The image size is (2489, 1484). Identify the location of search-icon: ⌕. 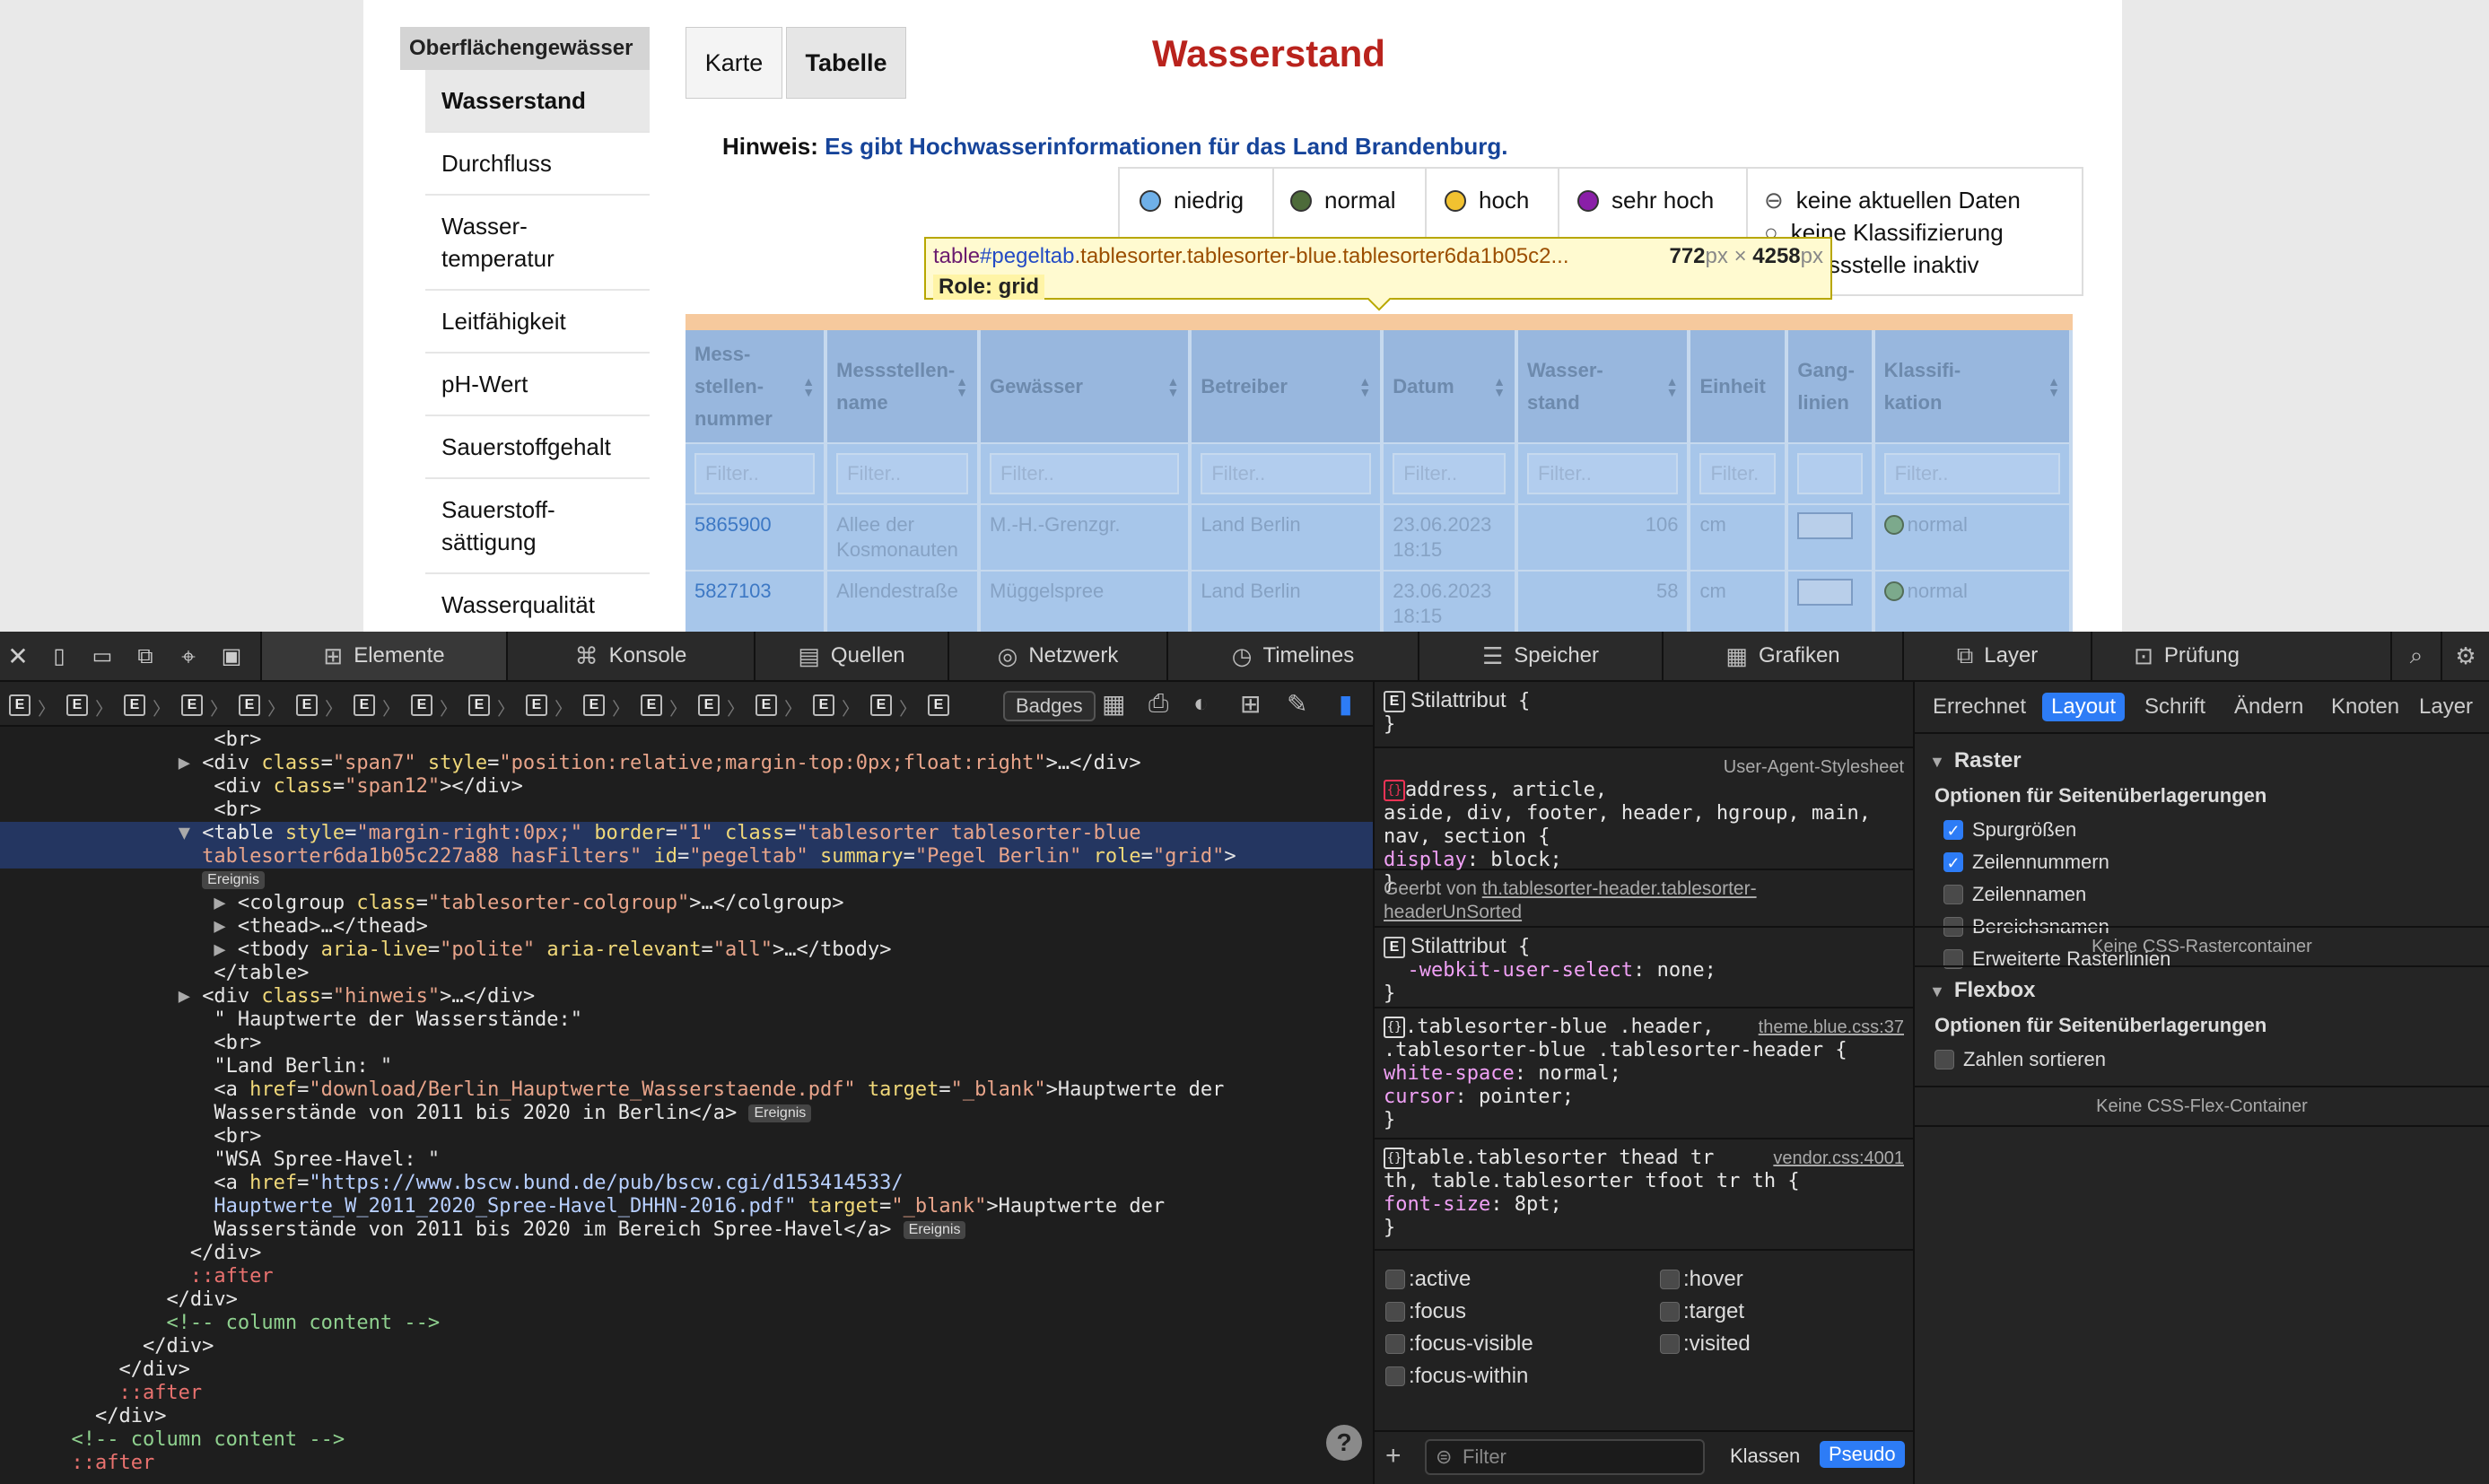
(2416, 656).